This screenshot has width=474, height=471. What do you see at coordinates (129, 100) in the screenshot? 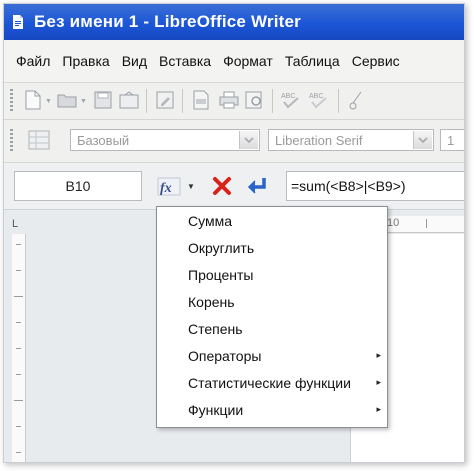
I see `export-icon` at bounding box center [129, 100].